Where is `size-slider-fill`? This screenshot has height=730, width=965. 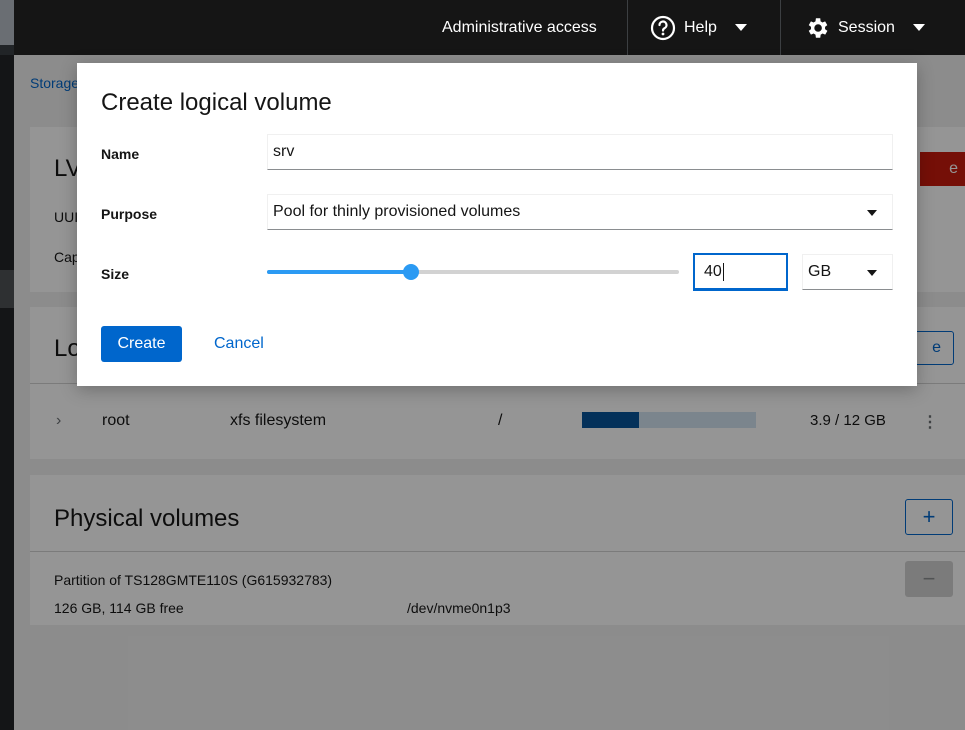
size-slider-fill is located at coordinates (339, 272).